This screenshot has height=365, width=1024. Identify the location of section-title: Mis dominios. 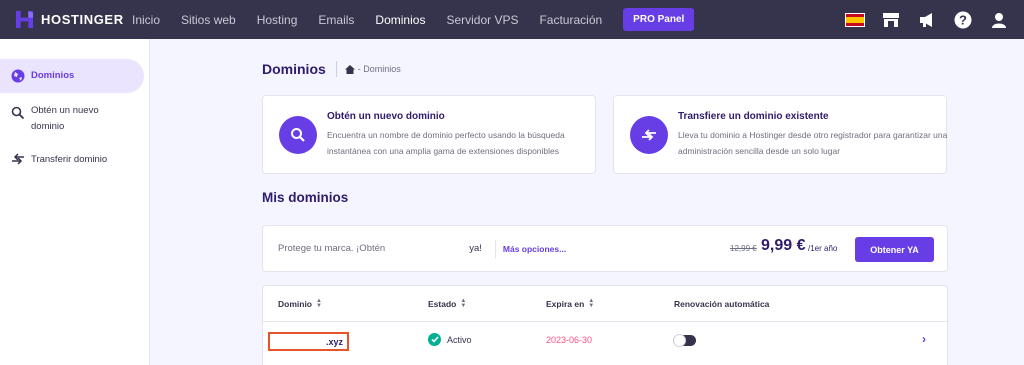
(305, 197).